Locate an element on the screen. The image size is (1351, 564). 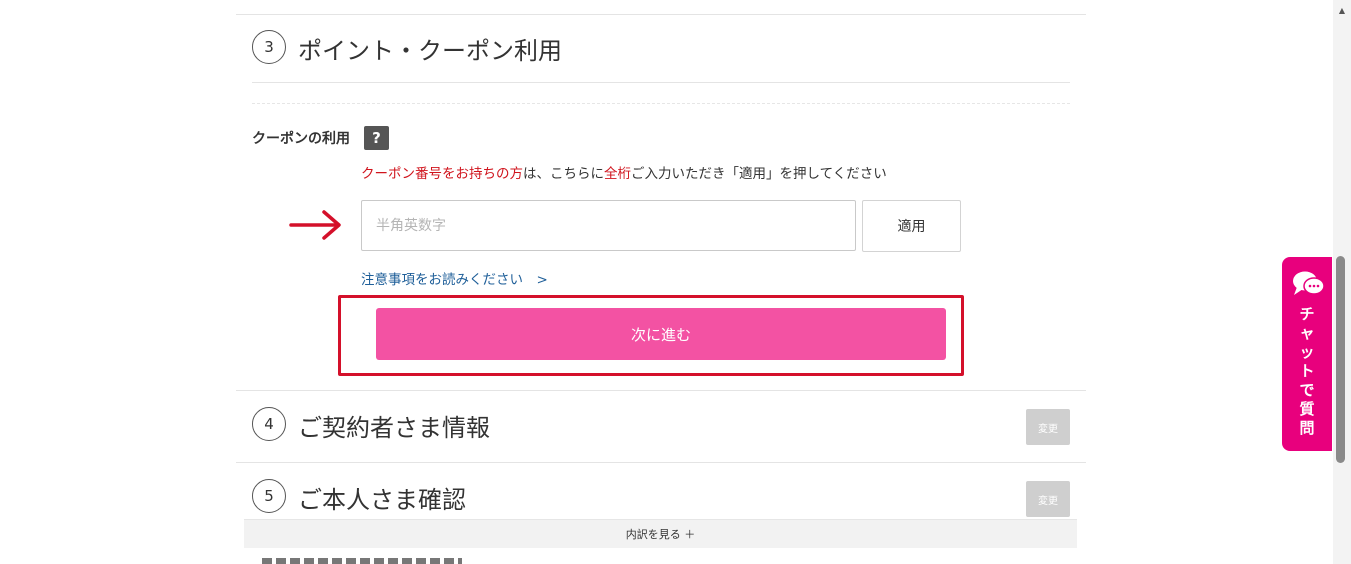
coupon-notice: クーポン番号をお持ちの方は、こちらに全桁ご入力いただき「適用」を押してください is located at coordinates (624, 172).